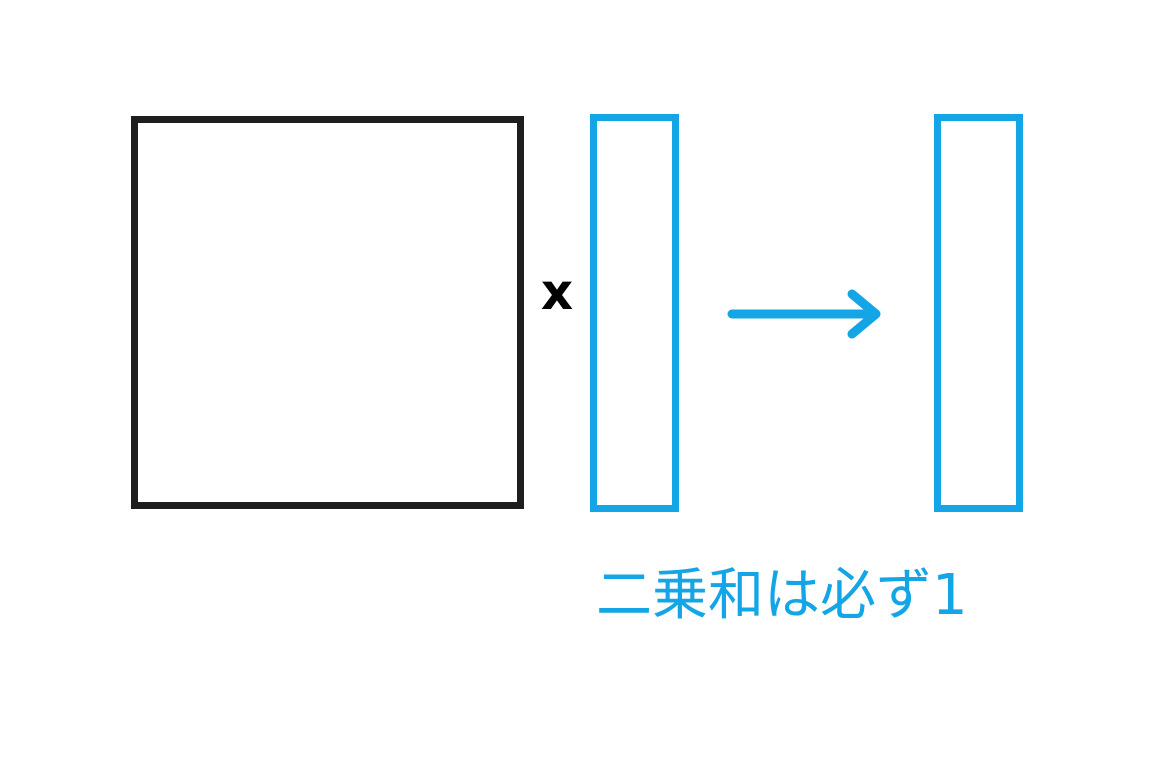  I want to click on output-vector-box, so click(978, 313).